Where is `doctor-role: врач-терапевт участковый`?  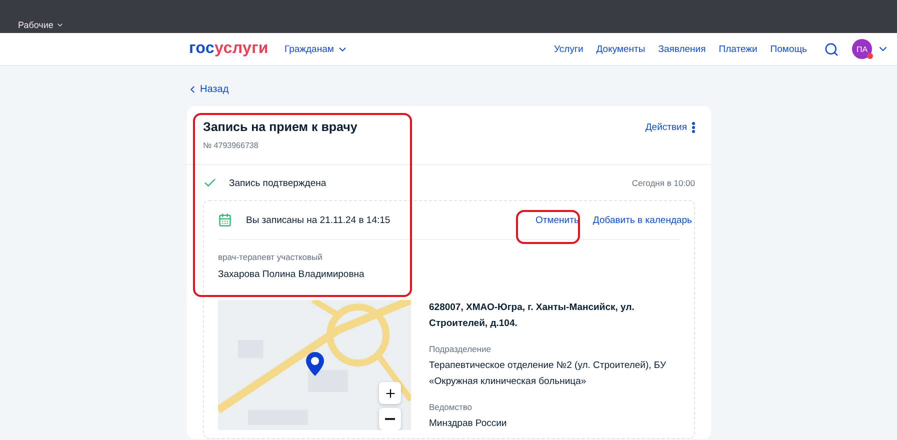 doctor-role: врач-терапевт участковый is located at coordinates (271, 257).